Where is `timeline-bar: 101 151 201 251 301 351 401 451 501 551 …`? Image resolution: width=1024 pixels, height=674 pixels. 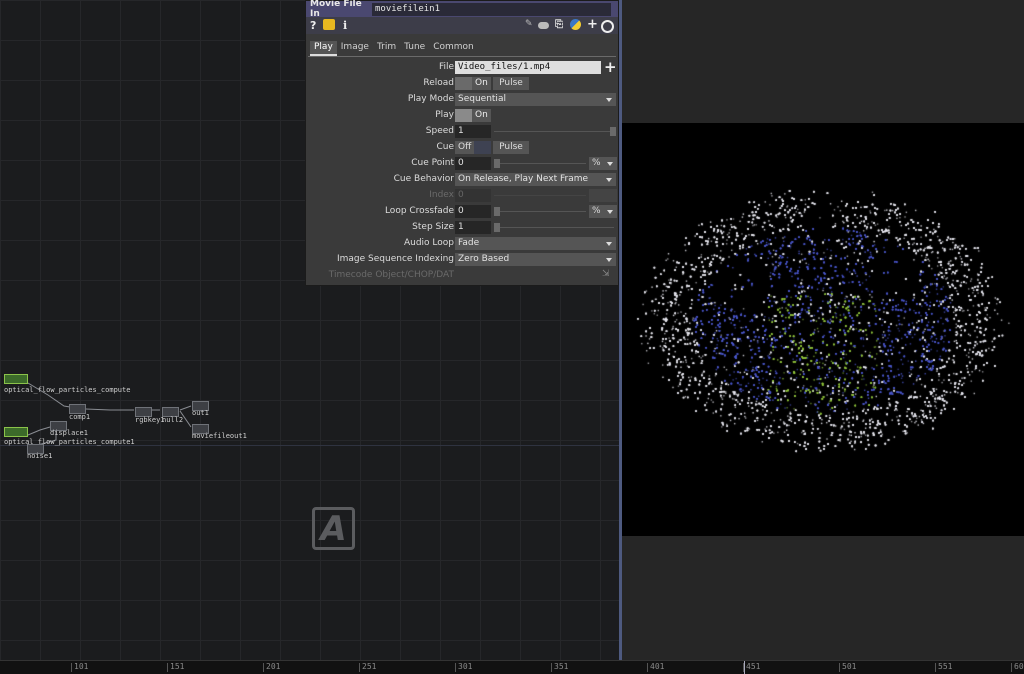 timeline-bar: 101 151 201 251 301 351 401 451 501 551 … is located at coordinates (512, 667).